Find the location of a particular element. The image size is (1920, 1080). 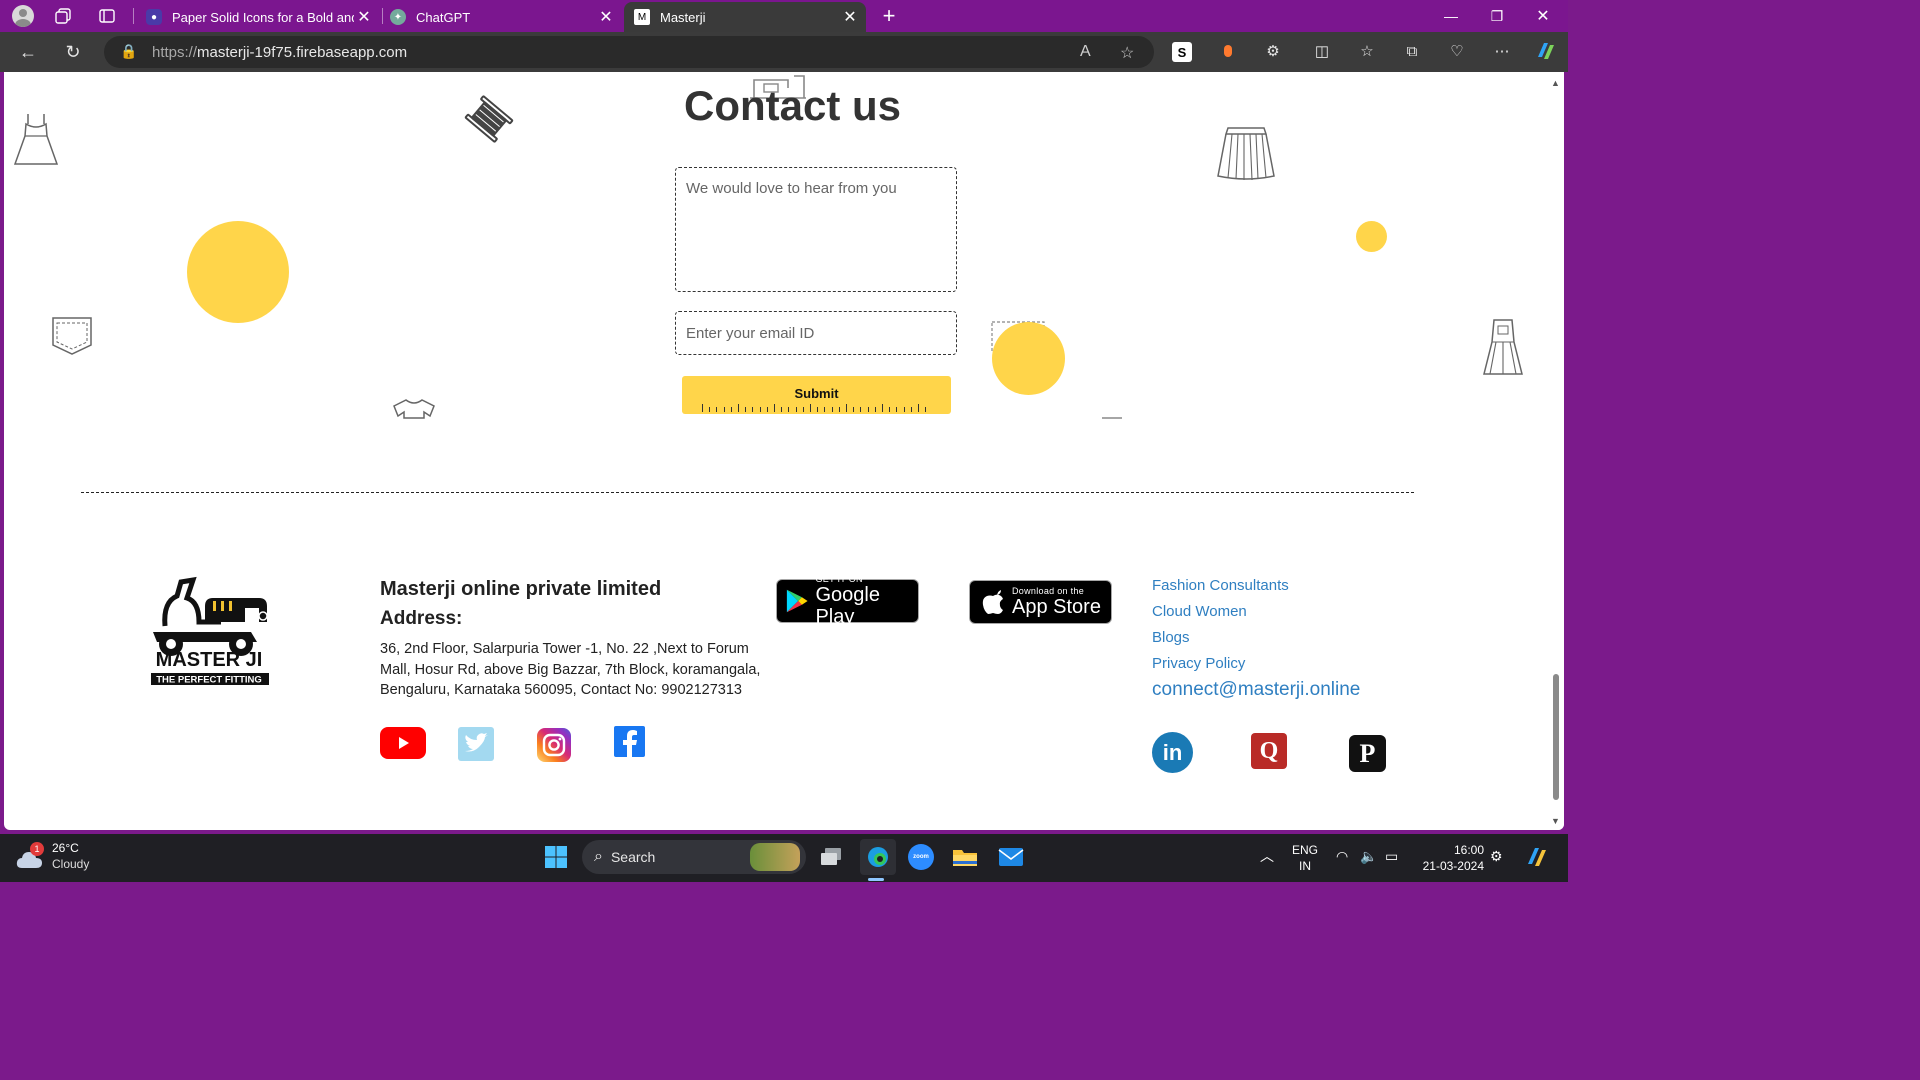

battery-icon: ▭ is located at coordinates (1391, 856).